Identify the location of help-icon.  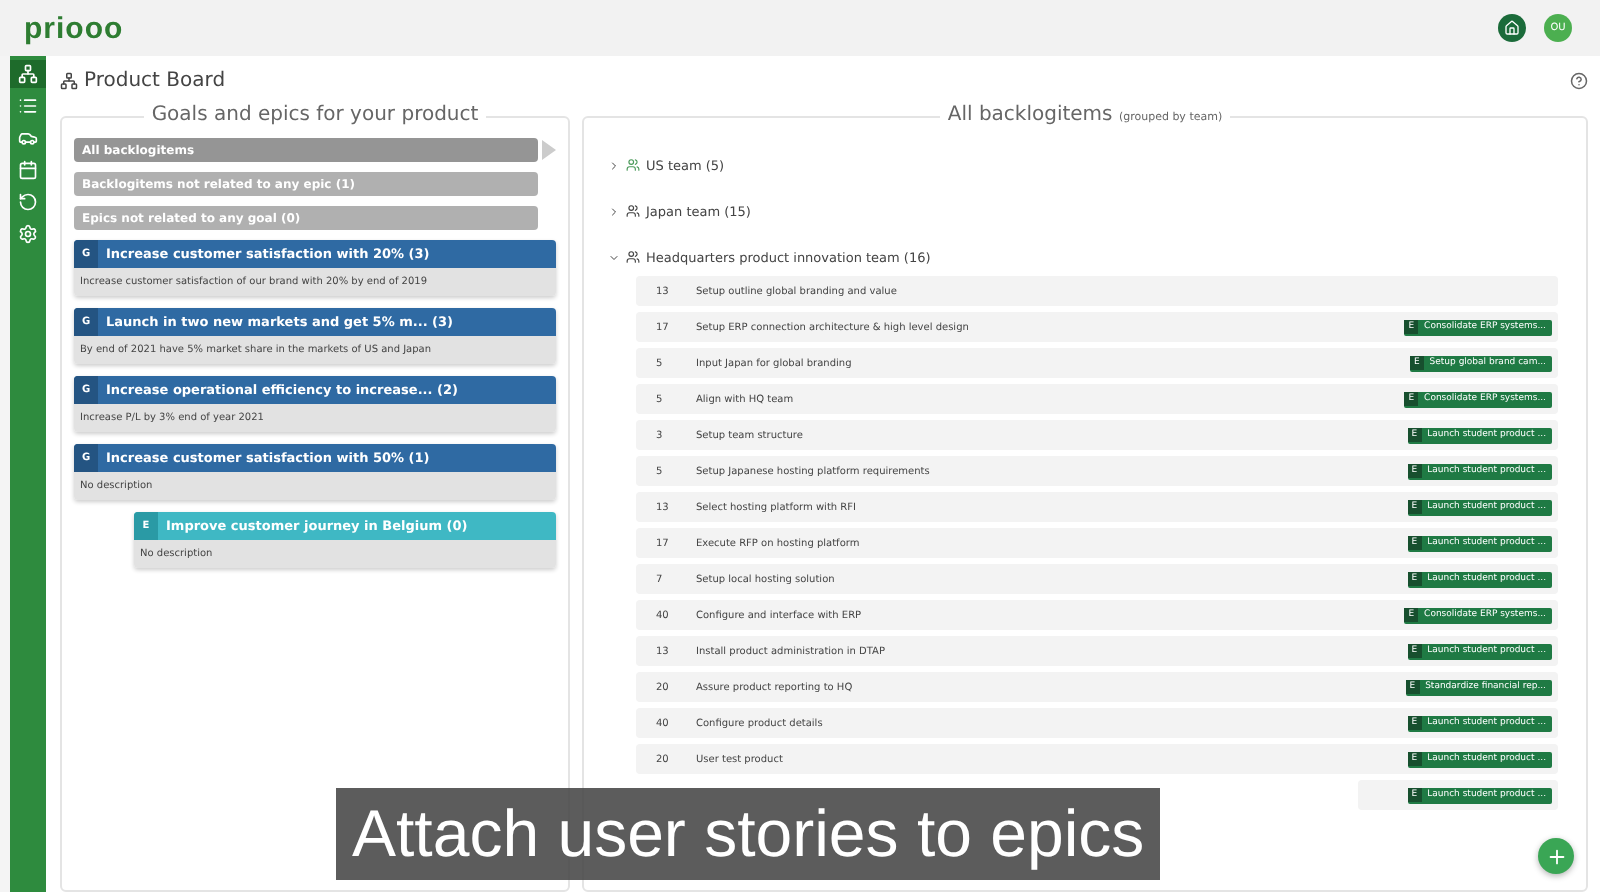
(1579, 80).